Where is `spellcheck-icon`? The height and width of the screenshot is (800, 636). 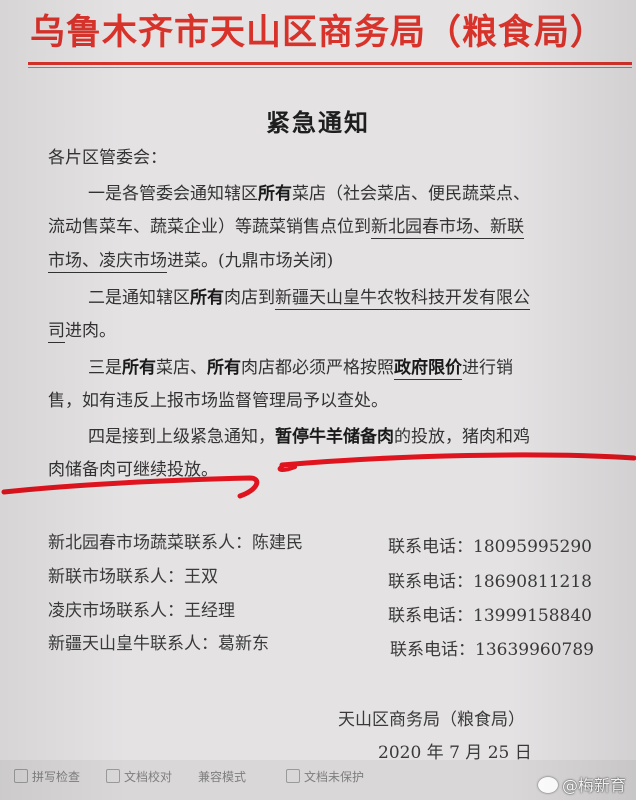
spellcheck-icon is located at coordinates (21, 776).